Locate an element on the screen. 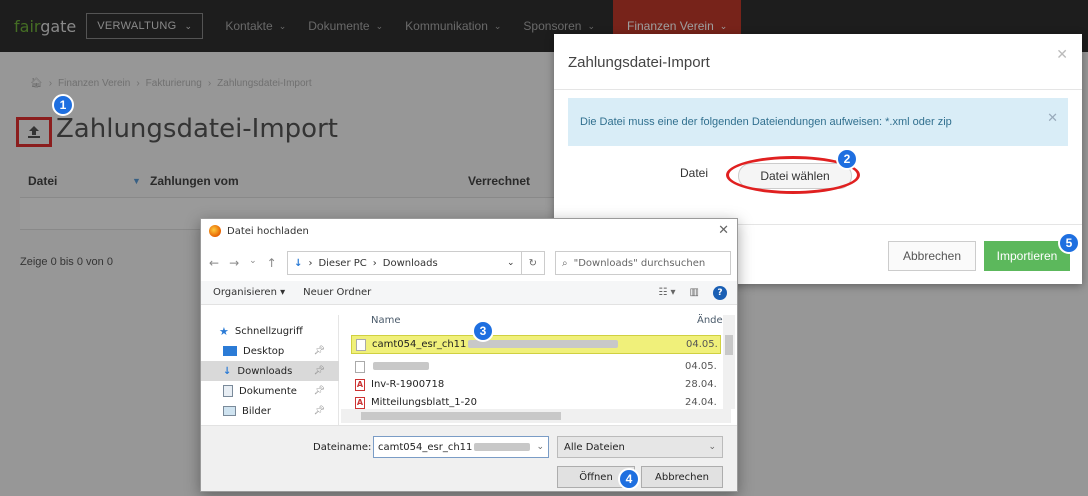 The image size is (1088, 496). step-badge-4: 4 is located at coordinates (629, 479).